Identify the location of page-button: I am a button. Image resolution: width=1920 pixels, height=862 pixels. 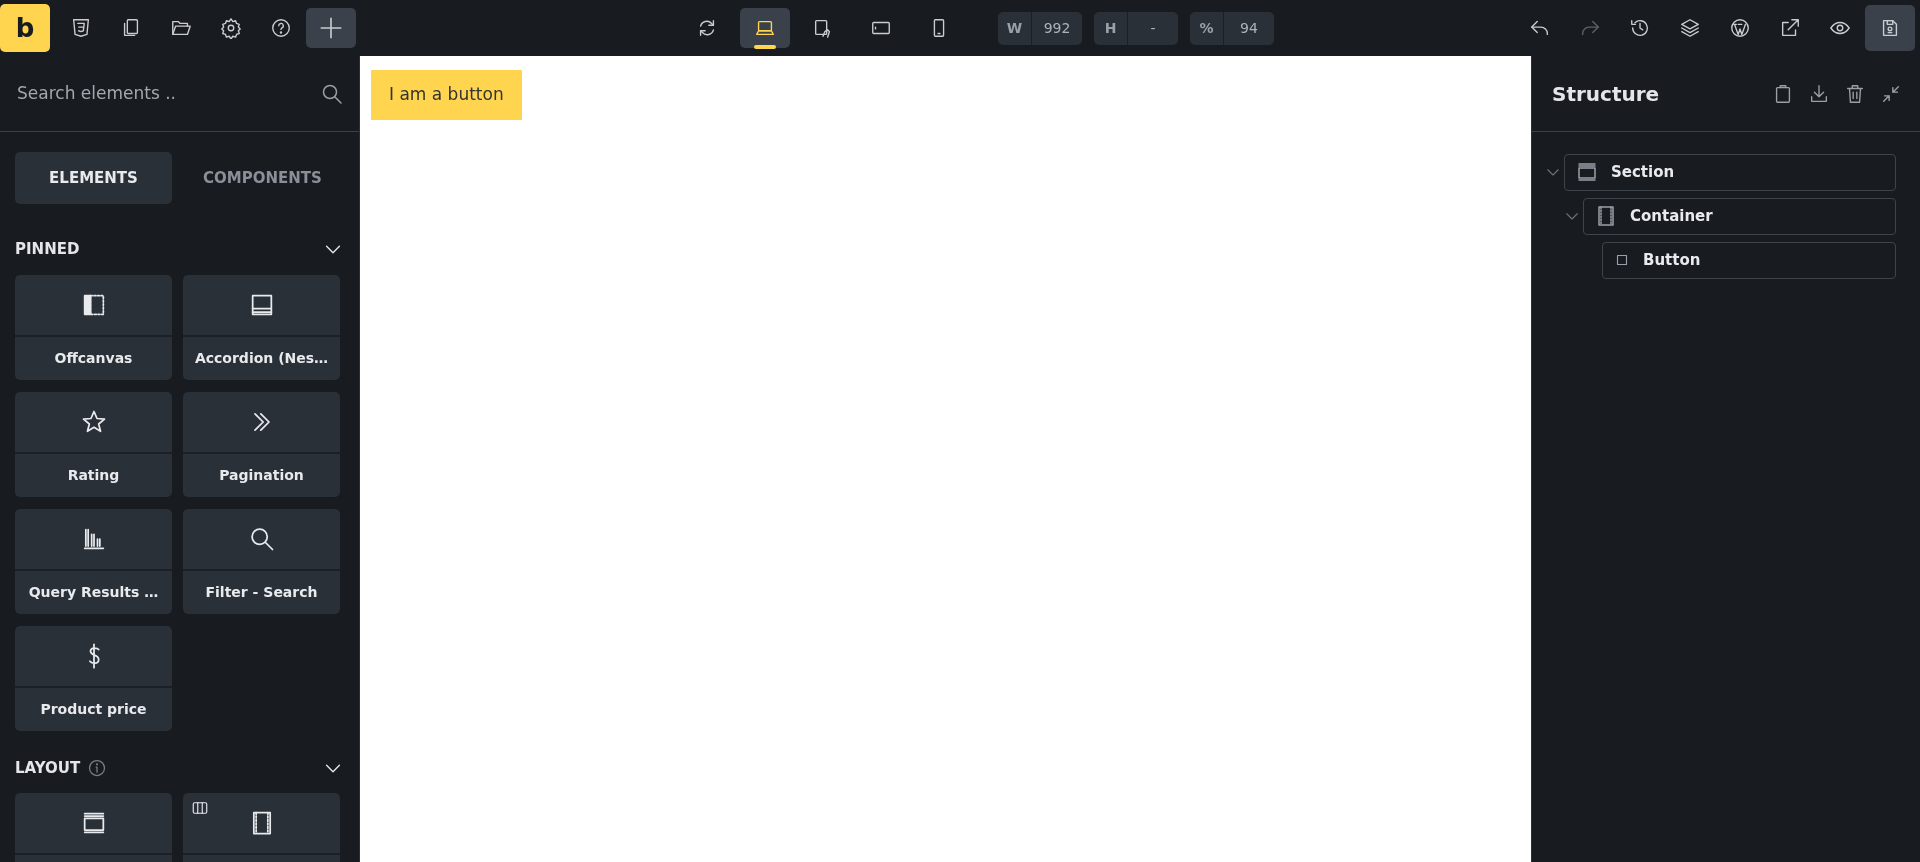
(446, 95).